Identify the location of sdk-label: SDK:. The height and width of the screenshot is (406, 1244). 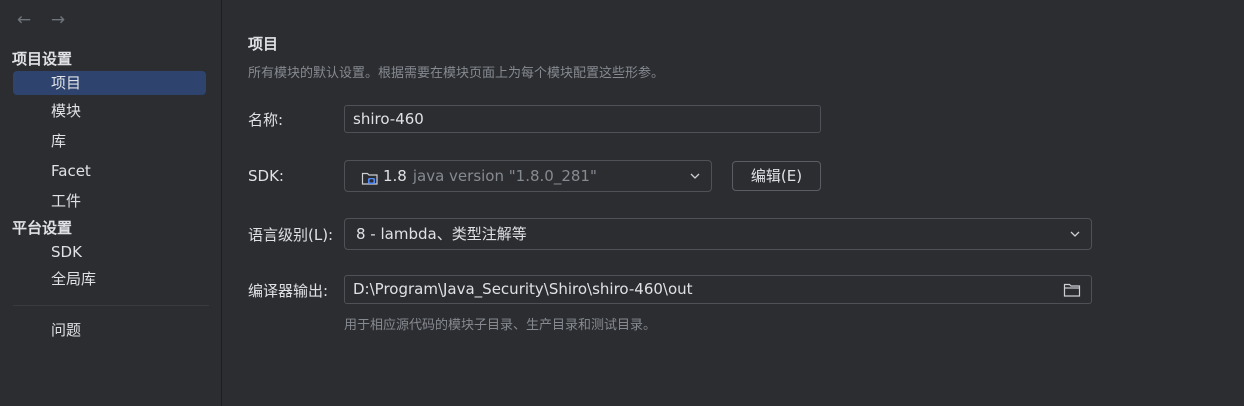
(266, 176).